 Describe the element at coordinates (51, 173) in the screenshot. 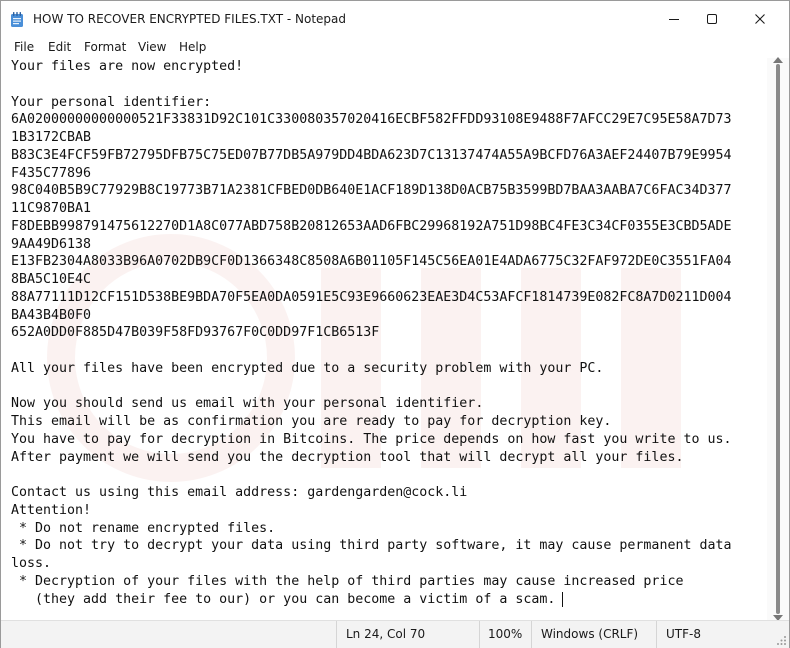

I see `text-line: F435C77896` at that location.